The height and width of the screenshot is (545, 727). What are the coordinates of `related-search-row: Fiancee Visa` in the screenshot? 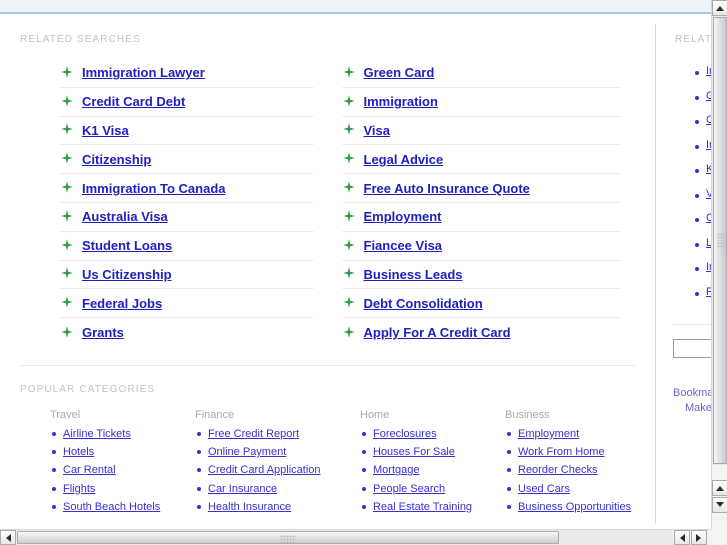 It's located at (481, 246).